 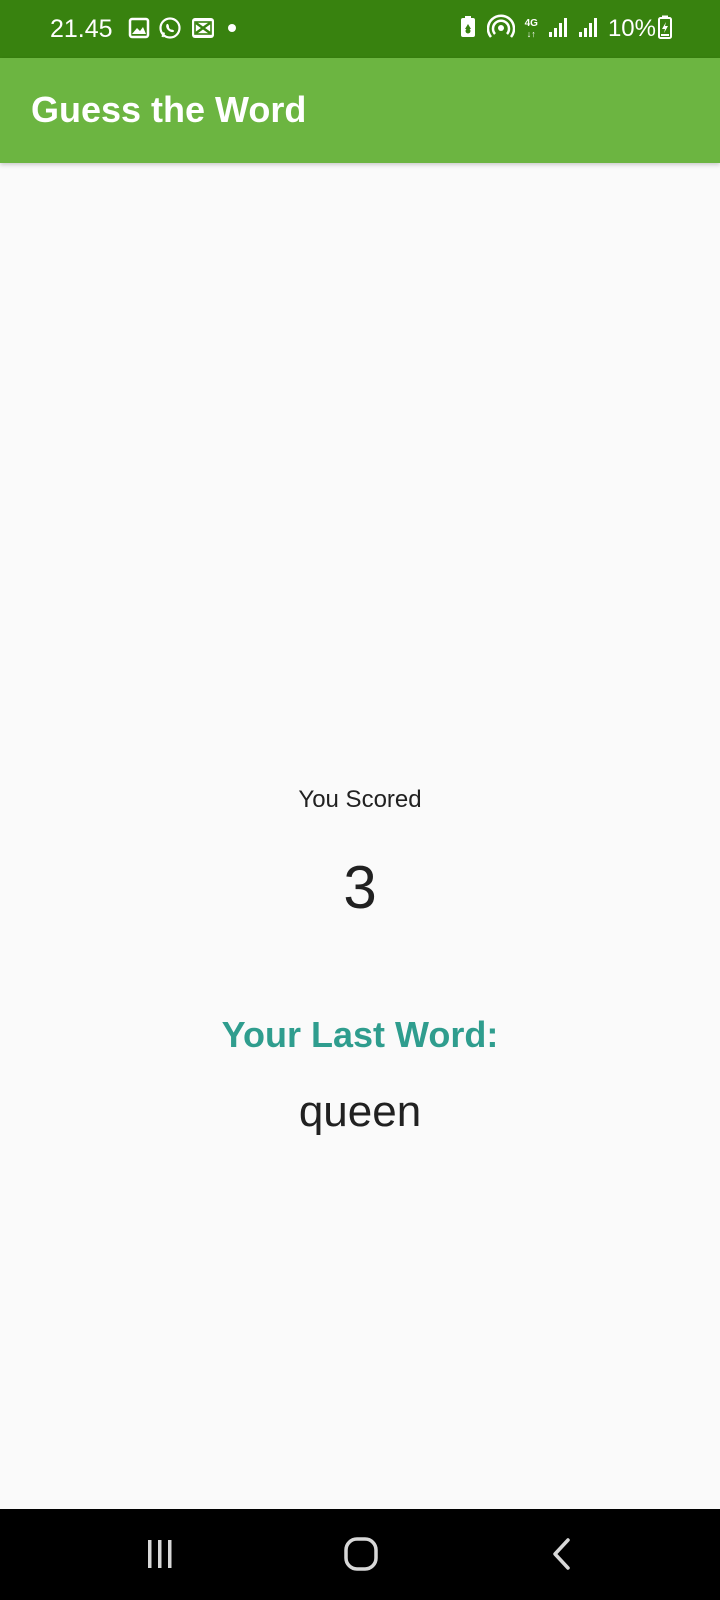 I want to click on back-icon, so click(x=561, y=1554).